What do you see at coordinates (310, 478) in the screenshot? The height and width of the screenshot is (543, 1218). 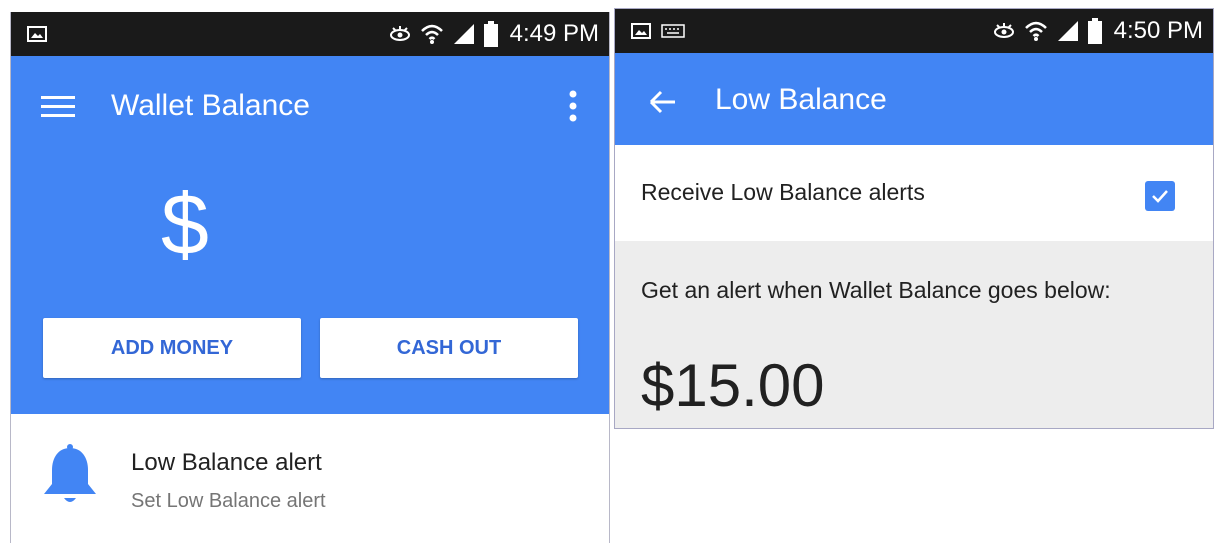 I see `list-item-low-balance-alert: Low Balance alert Set Low Balance alert` at bounding box center [310, 478].